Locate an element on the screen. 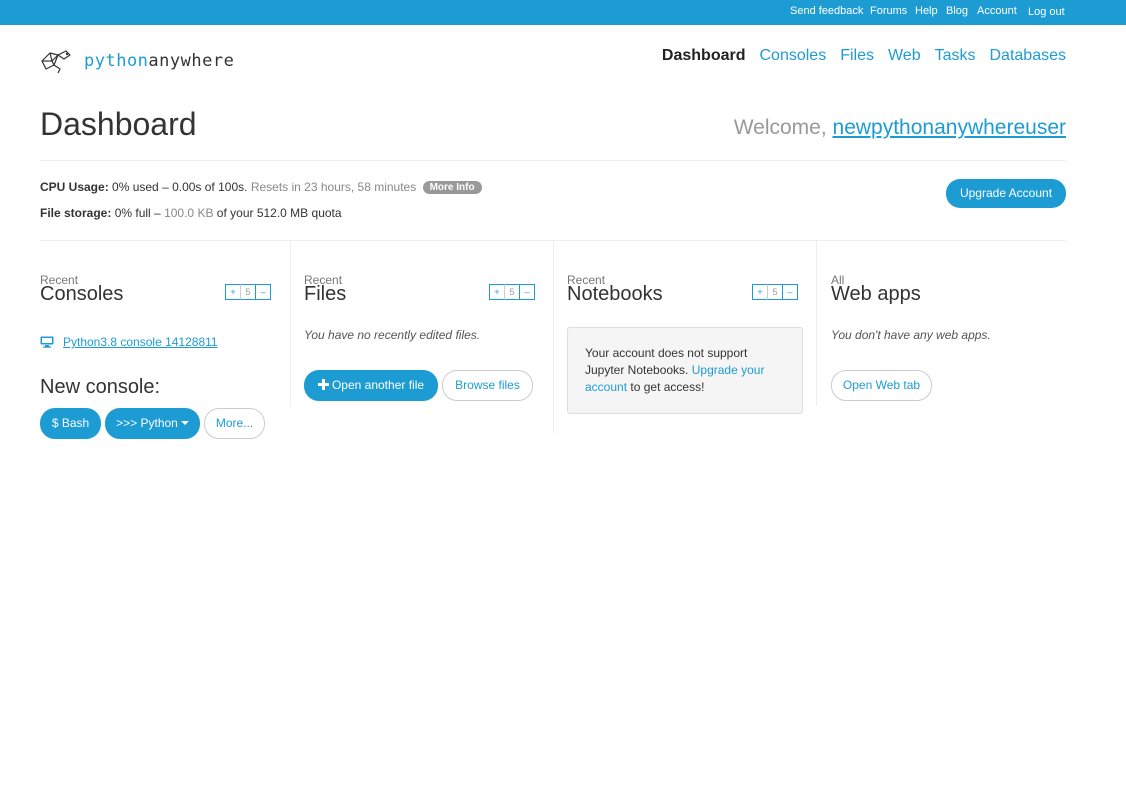 The image size is (1126, 804). logo-wordmark: pythonanywhere is located at coordinates (159, 61).